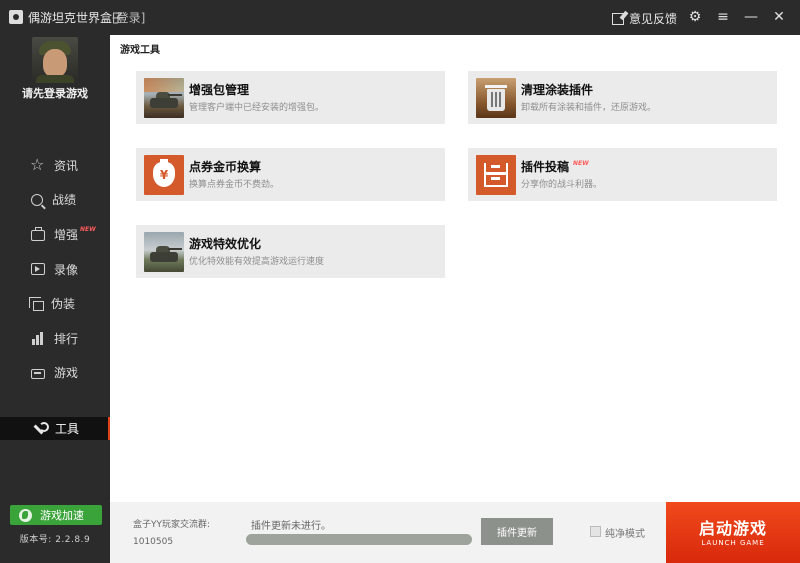 This screenshot has height=563, width=800. What do you see at coordinates (38, 338) in the screenshot?
I see `bar-chart-icon` at bounding box center [38, 338].